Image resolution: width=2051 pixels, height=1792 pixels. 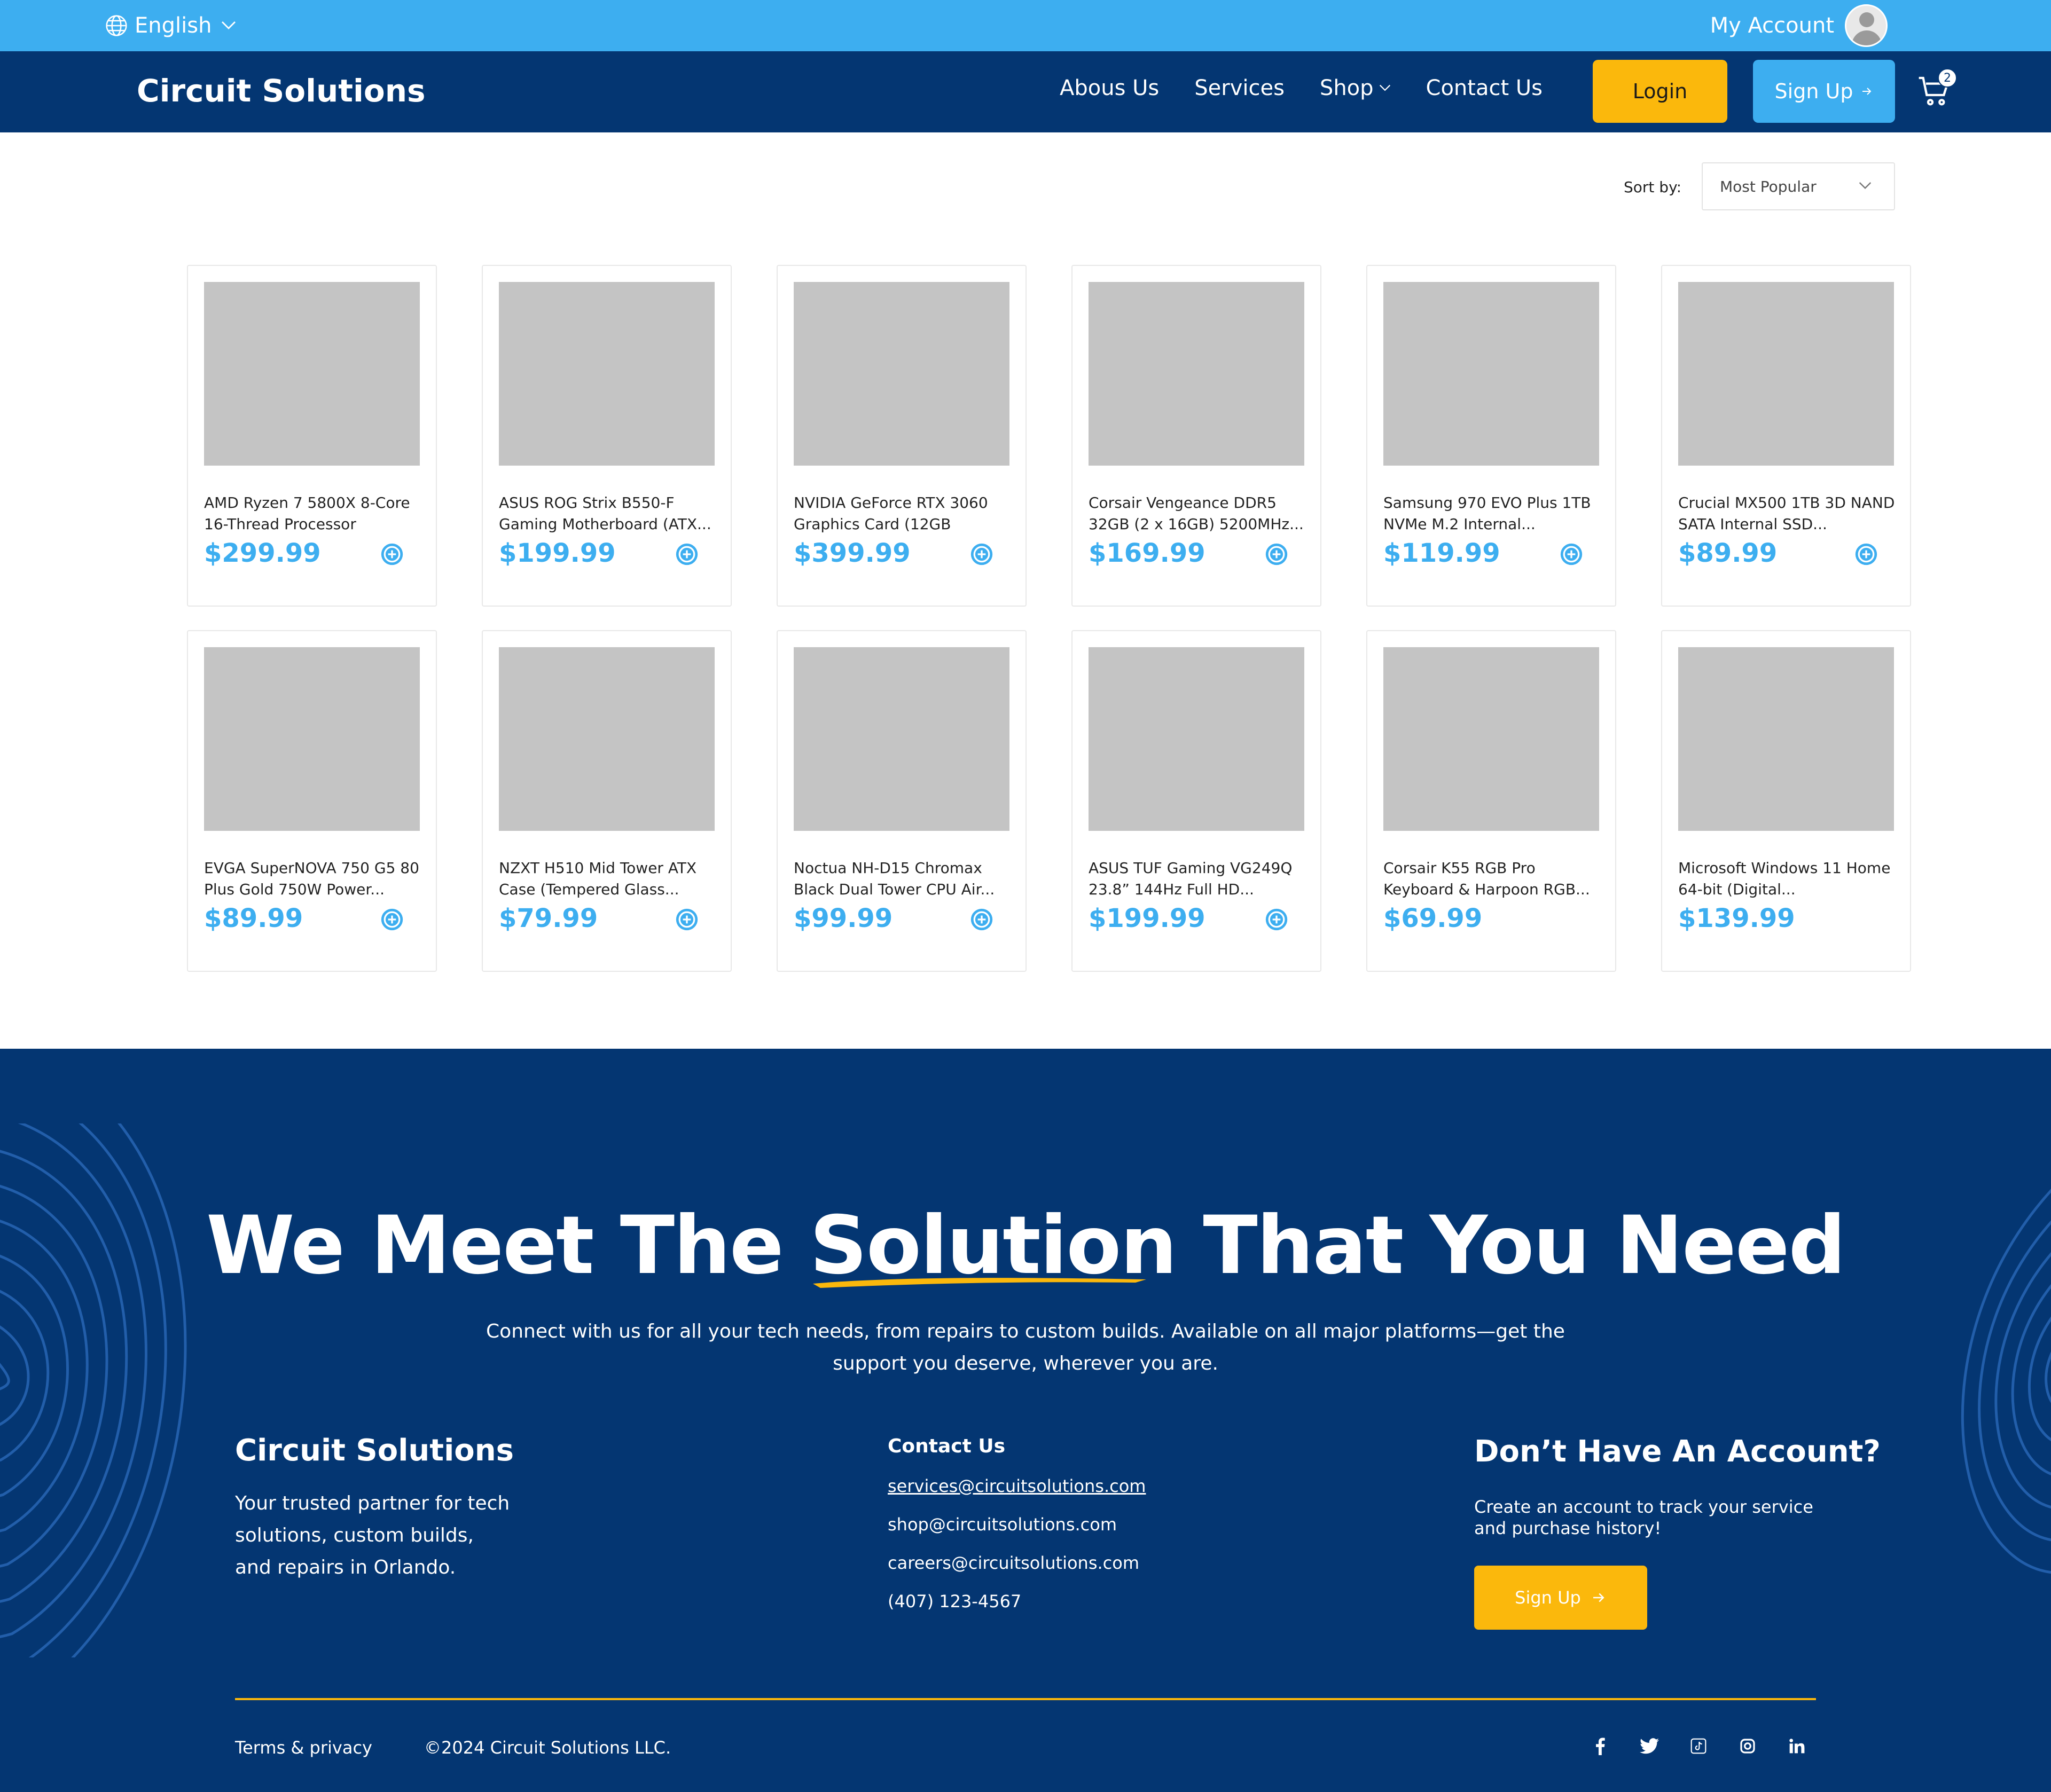 I want to click on product-price: $139.99, so click(x=1736, y=918).